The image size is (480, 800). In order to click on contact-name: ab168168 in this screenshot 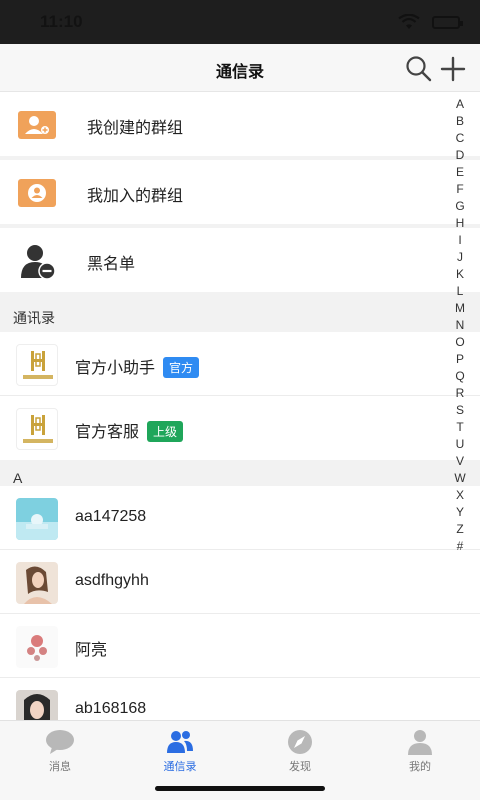, I will do `click(111, 708)`.